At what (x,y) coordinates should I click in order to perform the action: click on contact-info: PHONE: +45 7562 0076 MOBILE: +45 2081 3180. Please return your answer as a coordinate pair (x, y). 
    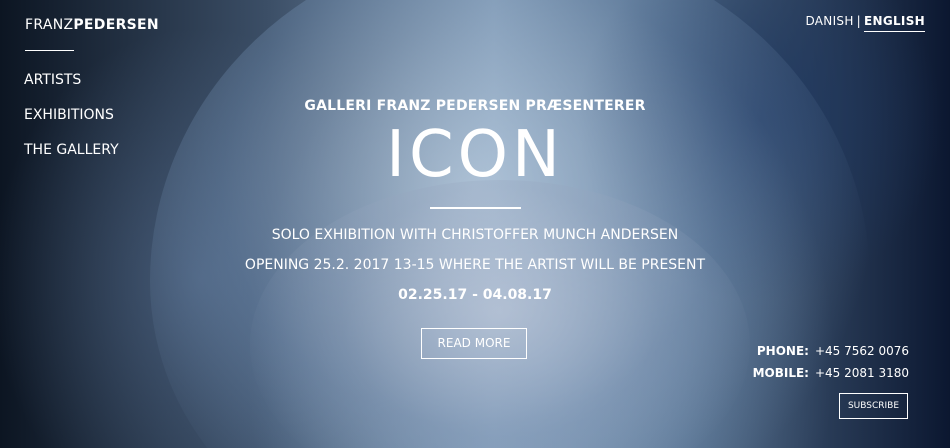
    Looking at the image, I should click on (831, 366).